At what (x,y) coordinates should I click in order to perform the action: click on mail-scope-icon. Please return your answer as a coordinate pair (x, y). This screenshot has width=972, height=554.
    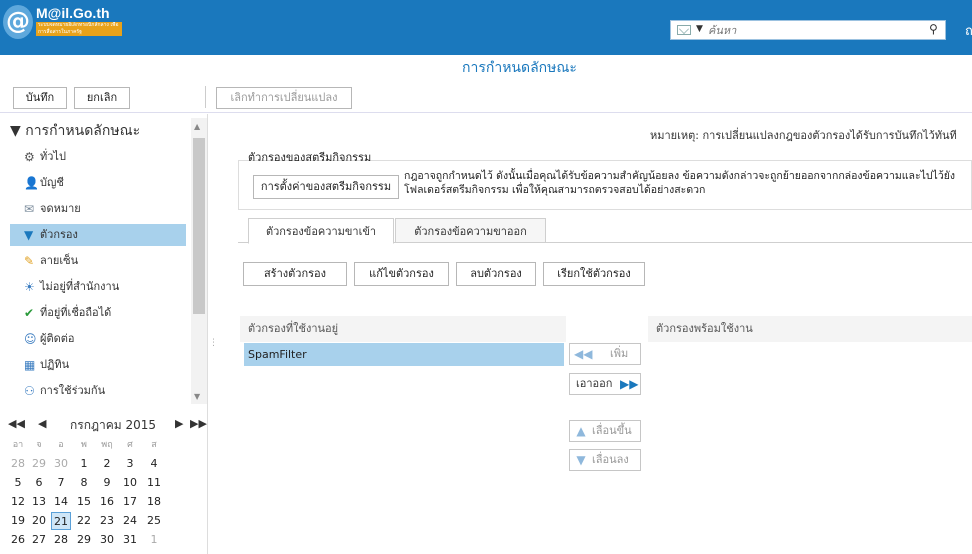
    Looking at the image, I should click on (684, 30).